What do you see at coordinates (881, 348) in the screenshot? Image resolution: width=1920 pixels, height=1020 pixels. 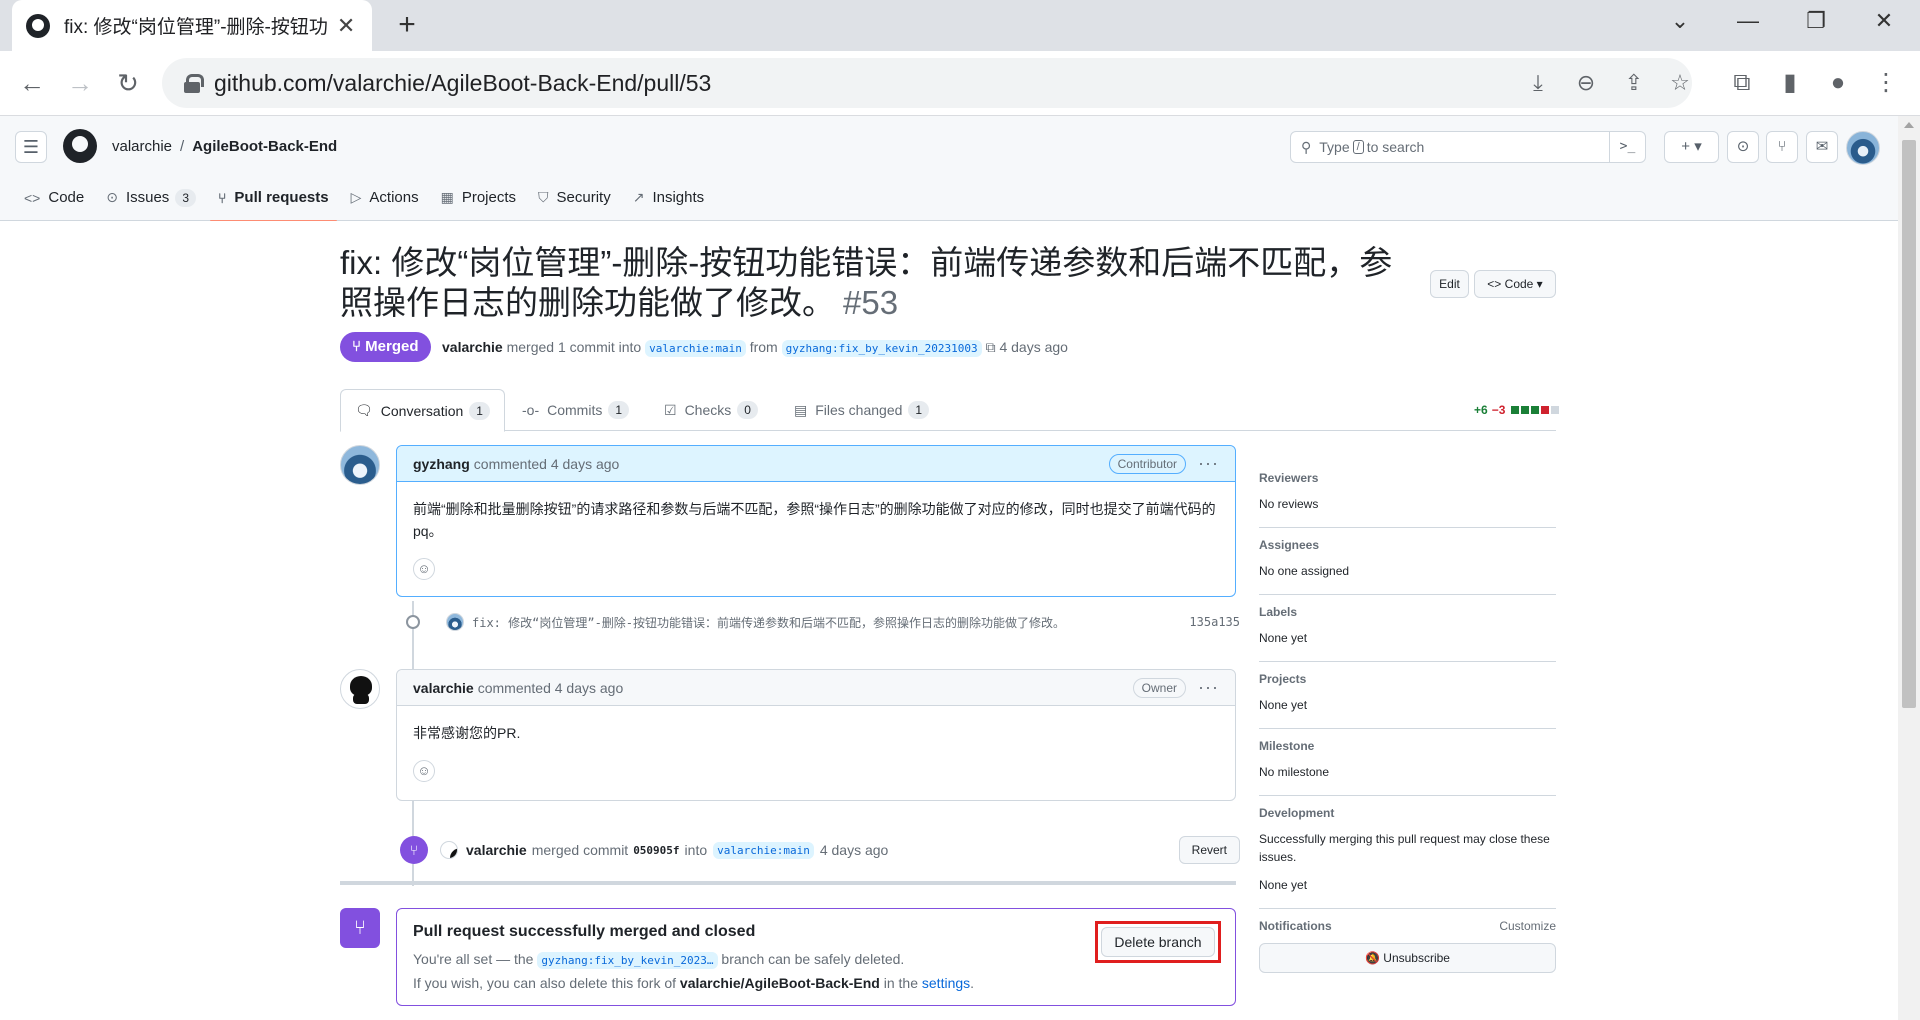 I see `head-branch: gyzhang:fix_by_kevin_20231003` at bounding box center [881, 348].